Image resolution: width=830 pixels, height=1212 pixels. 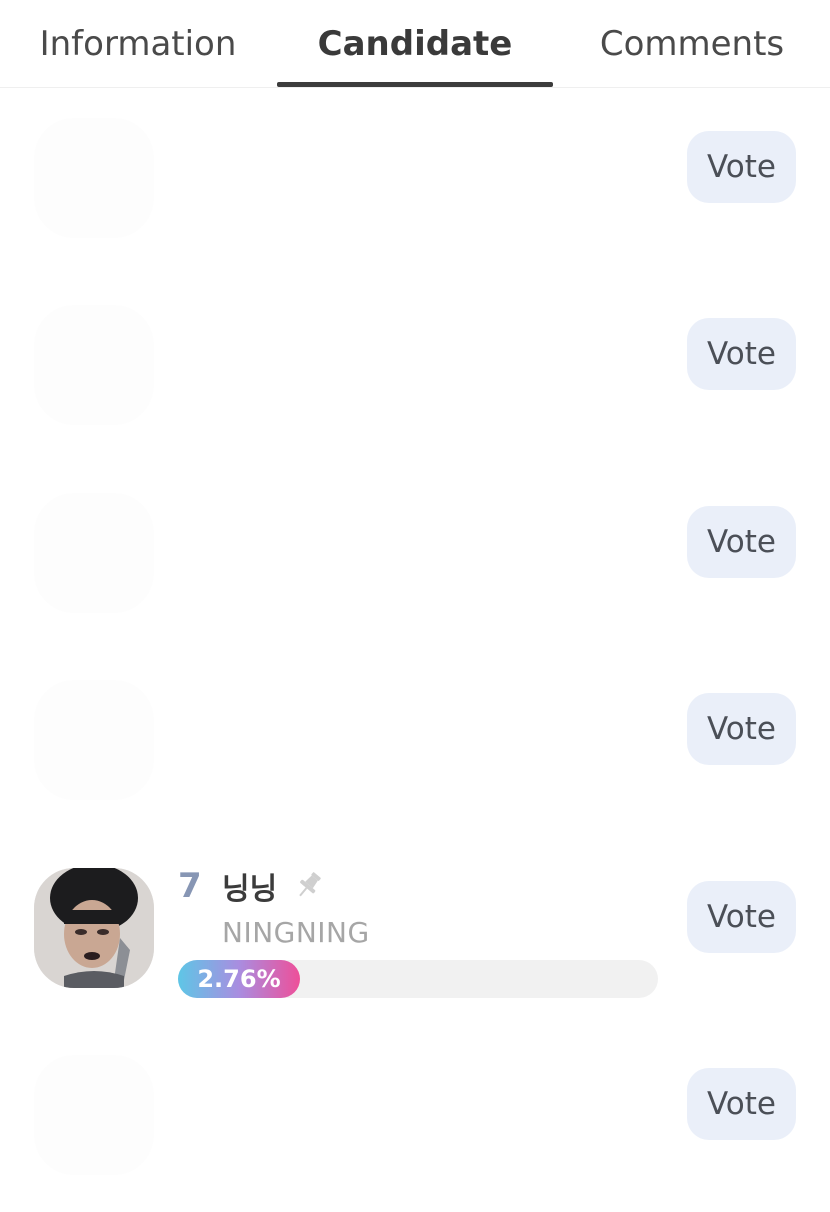 What do you see at coordinates (692, 44) in the screenshot?
I see `tab-comments: Comments` at bounding box center [692, 44].